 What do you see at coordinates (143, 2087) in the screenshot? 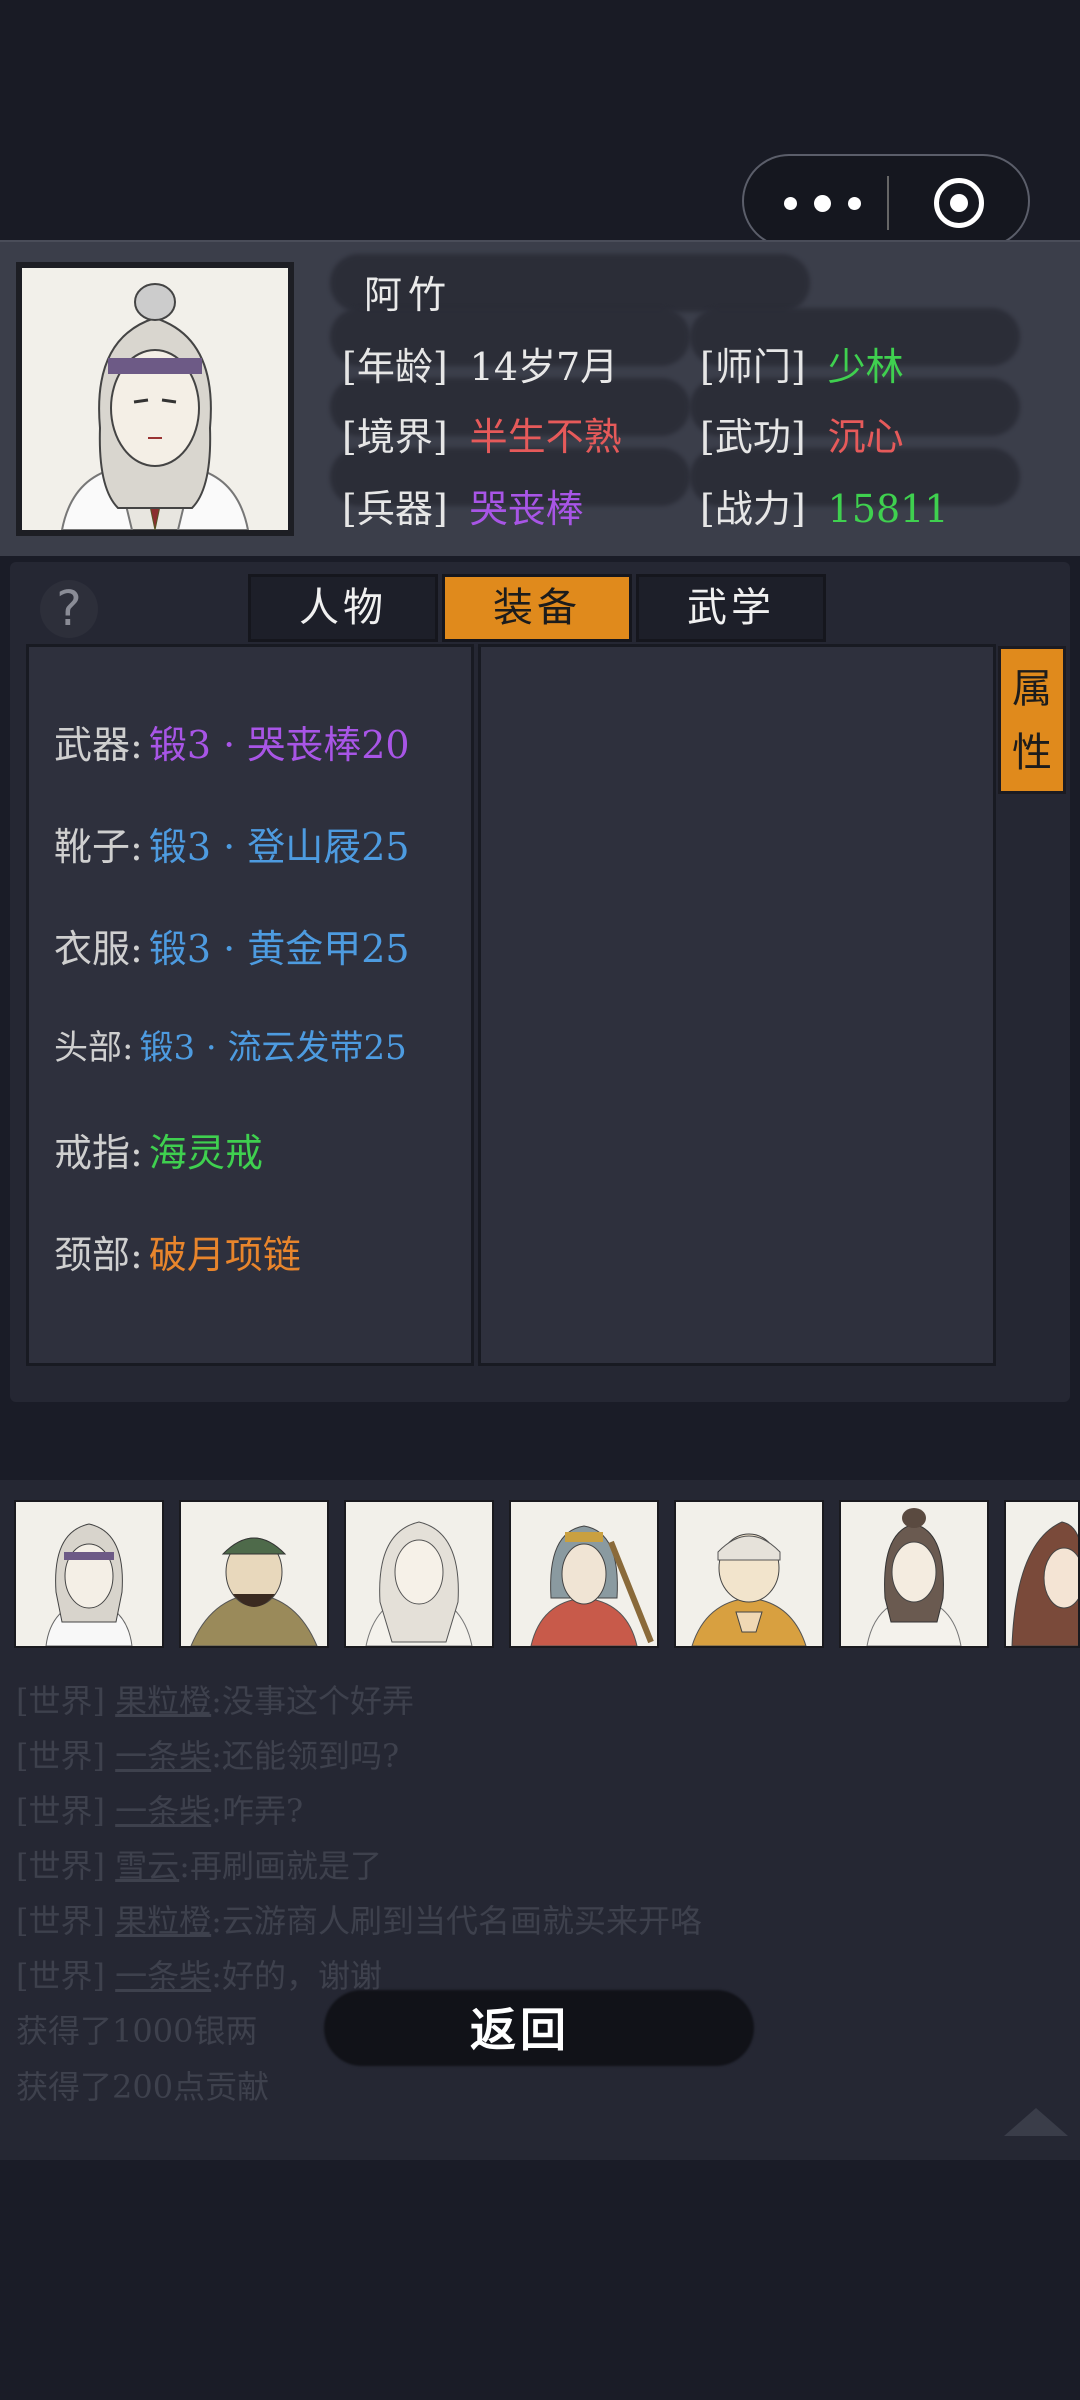
I see `reward-message: 获得了200点贡献` at bounding box center [143, 2087].